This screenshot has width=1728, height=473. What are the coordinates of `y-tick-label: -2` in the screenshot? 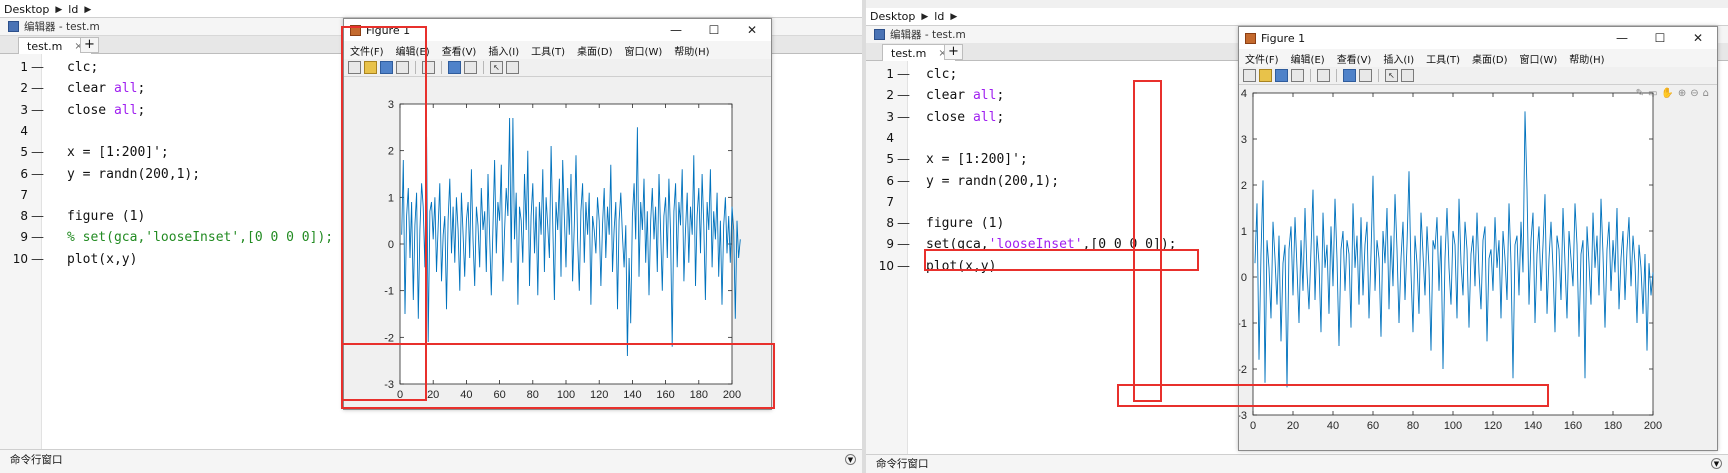 It's located at (1242, 370).